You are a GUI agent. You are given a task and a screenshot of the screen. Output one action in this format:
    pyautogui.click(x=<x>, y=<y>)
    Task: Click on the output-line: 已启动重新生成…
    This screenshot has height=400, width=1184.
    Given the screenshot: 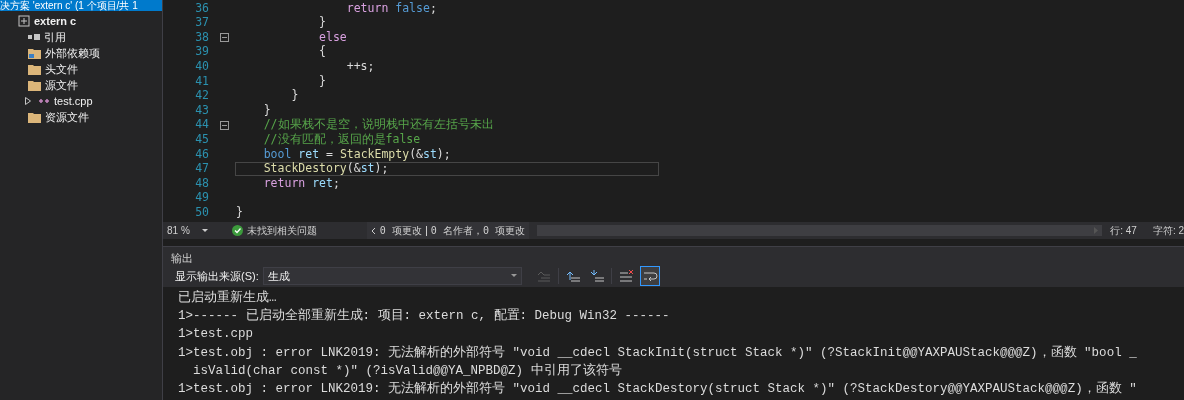 What is the action you would take?
    pyautogui.click(x=228, y=298)
    